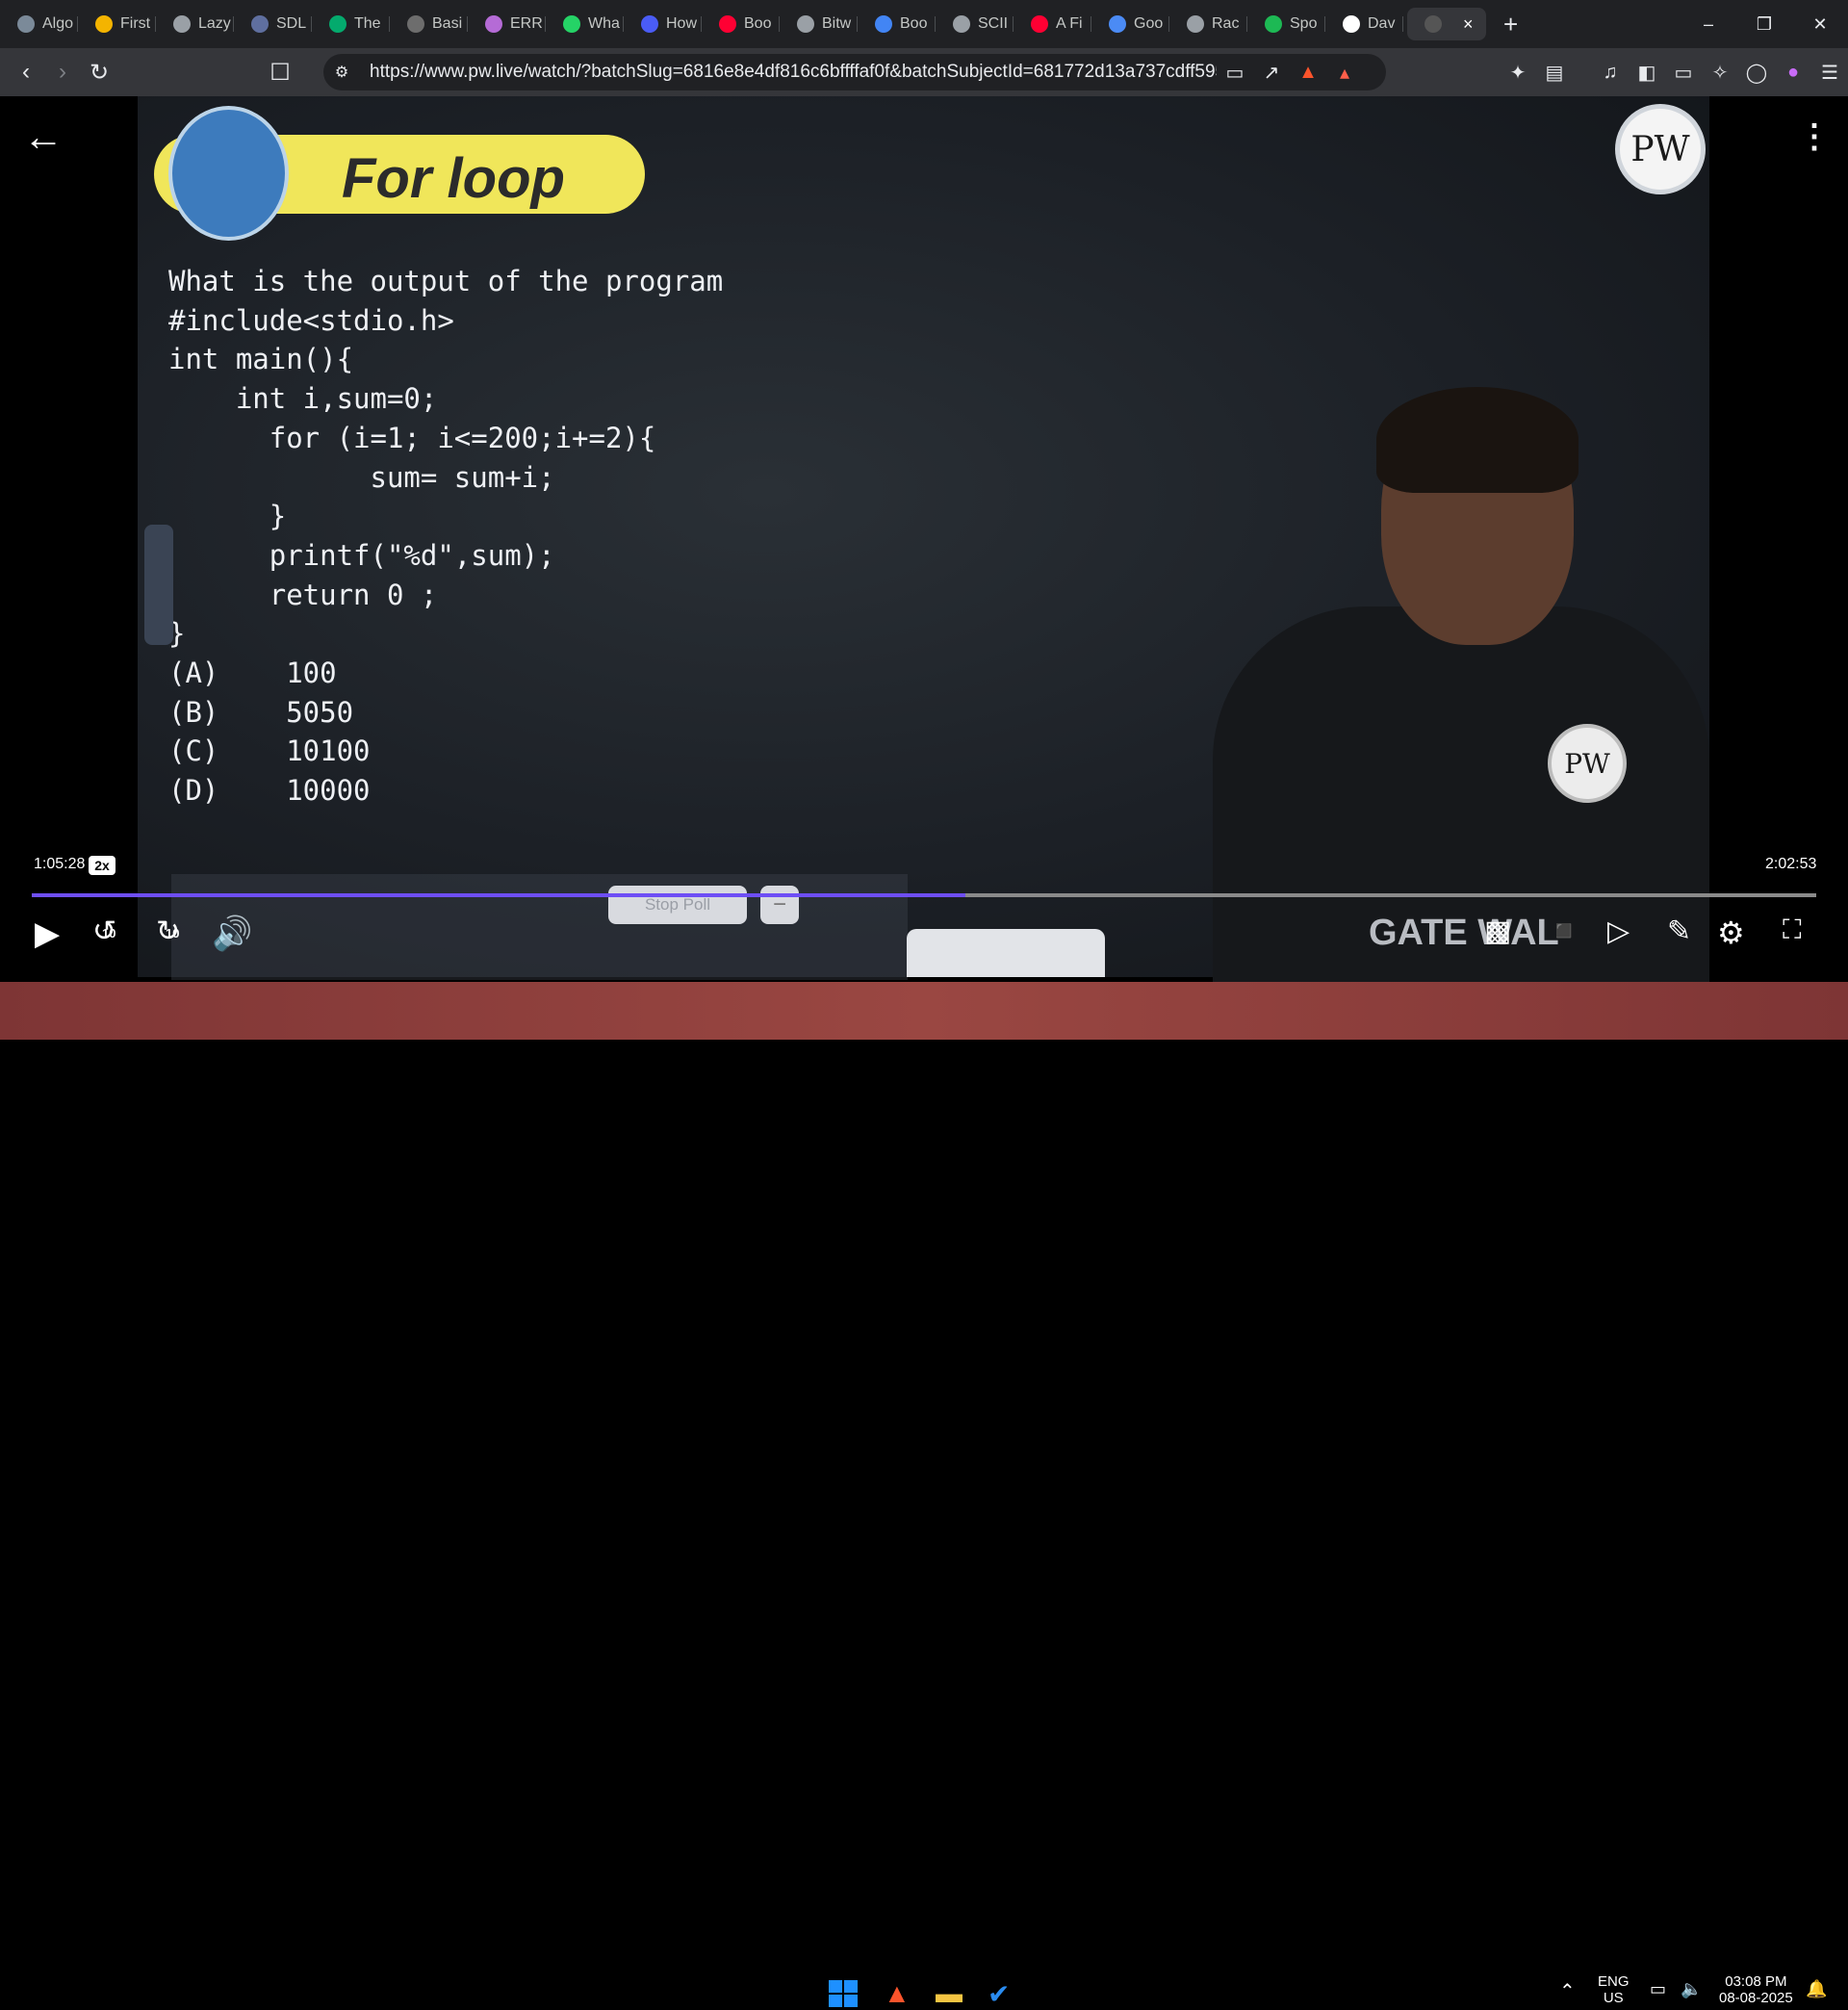 The height and width of the screenshot is (2010, 1848). What do you see at coordinates (1618, 932) in the screenshot?
I see `slides-icon: ▷` at bounding box center [1618, 932].